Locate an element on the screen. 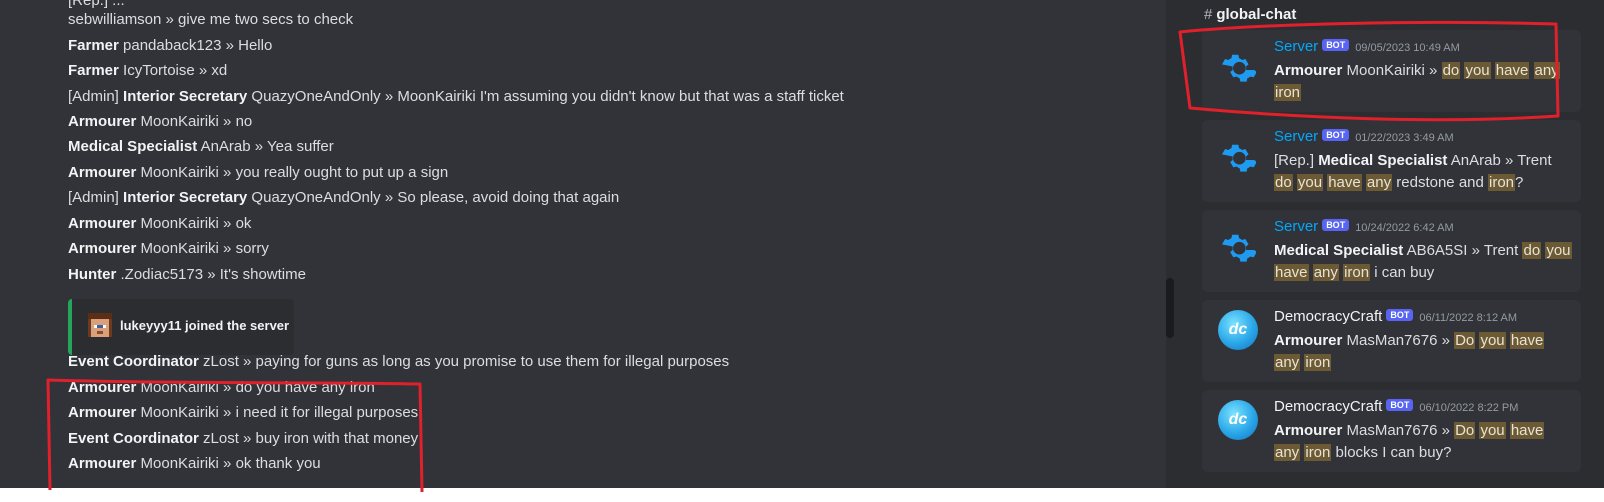  chat-message: Medical Specialist AnArab » Yea suffer is located at coordinates (201, 146).